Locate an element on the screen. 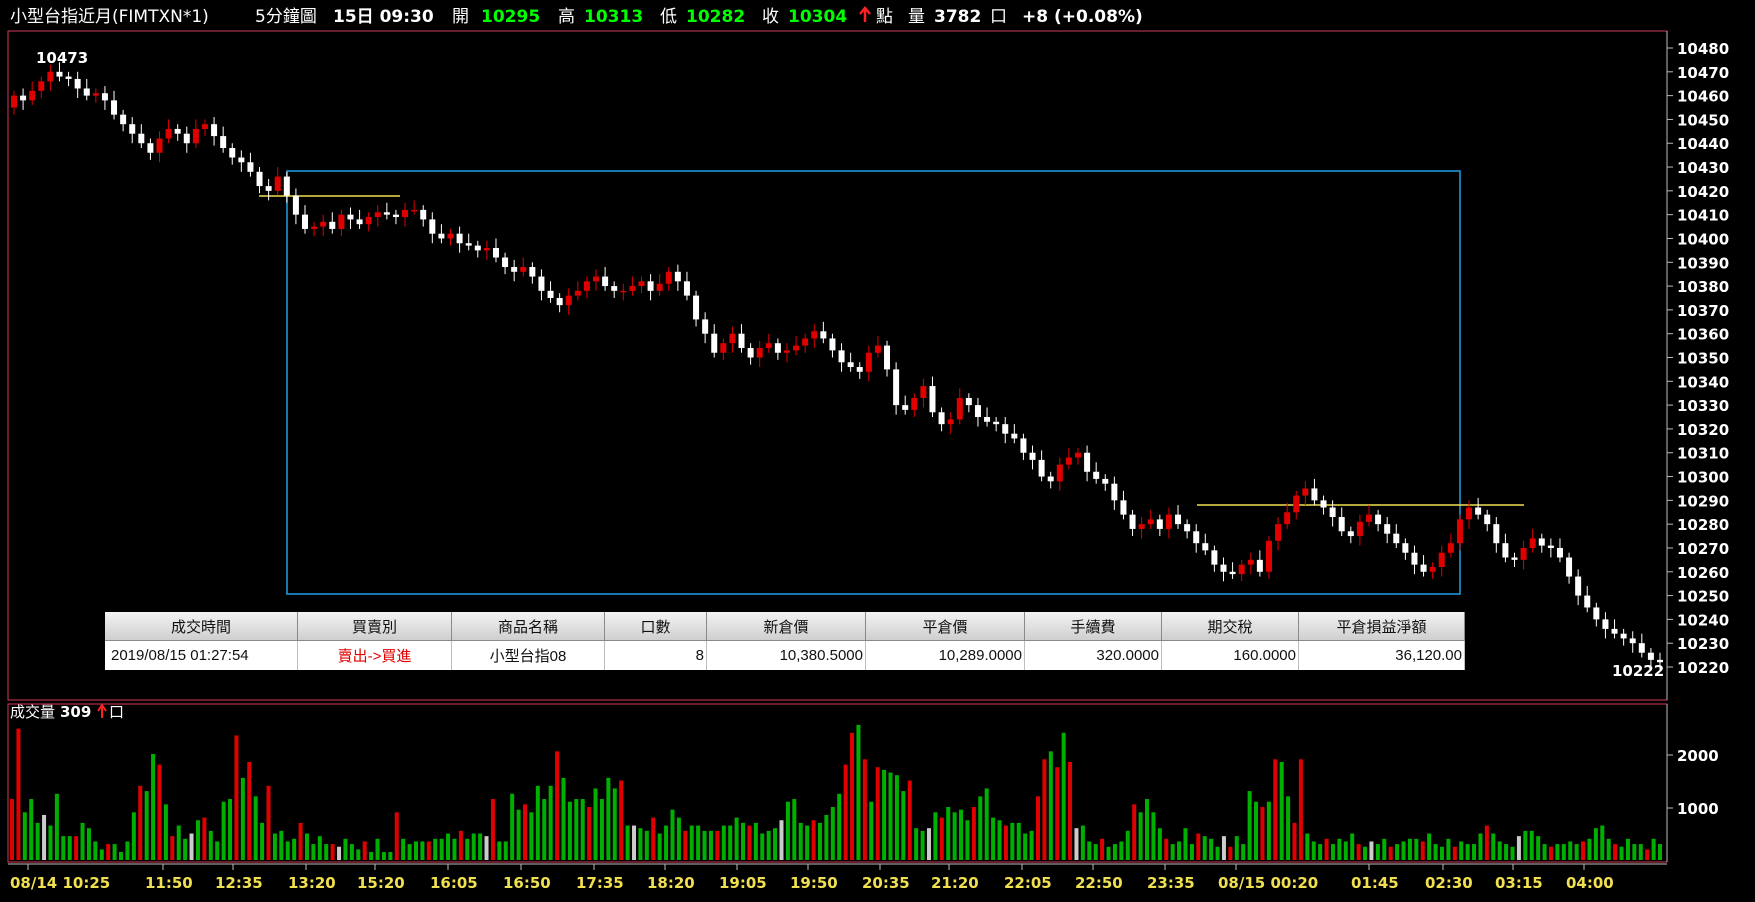 The width and height of the screenshot is (1755, 902). cell-tax: 160.0000 is located at coordinates (1230, 655).